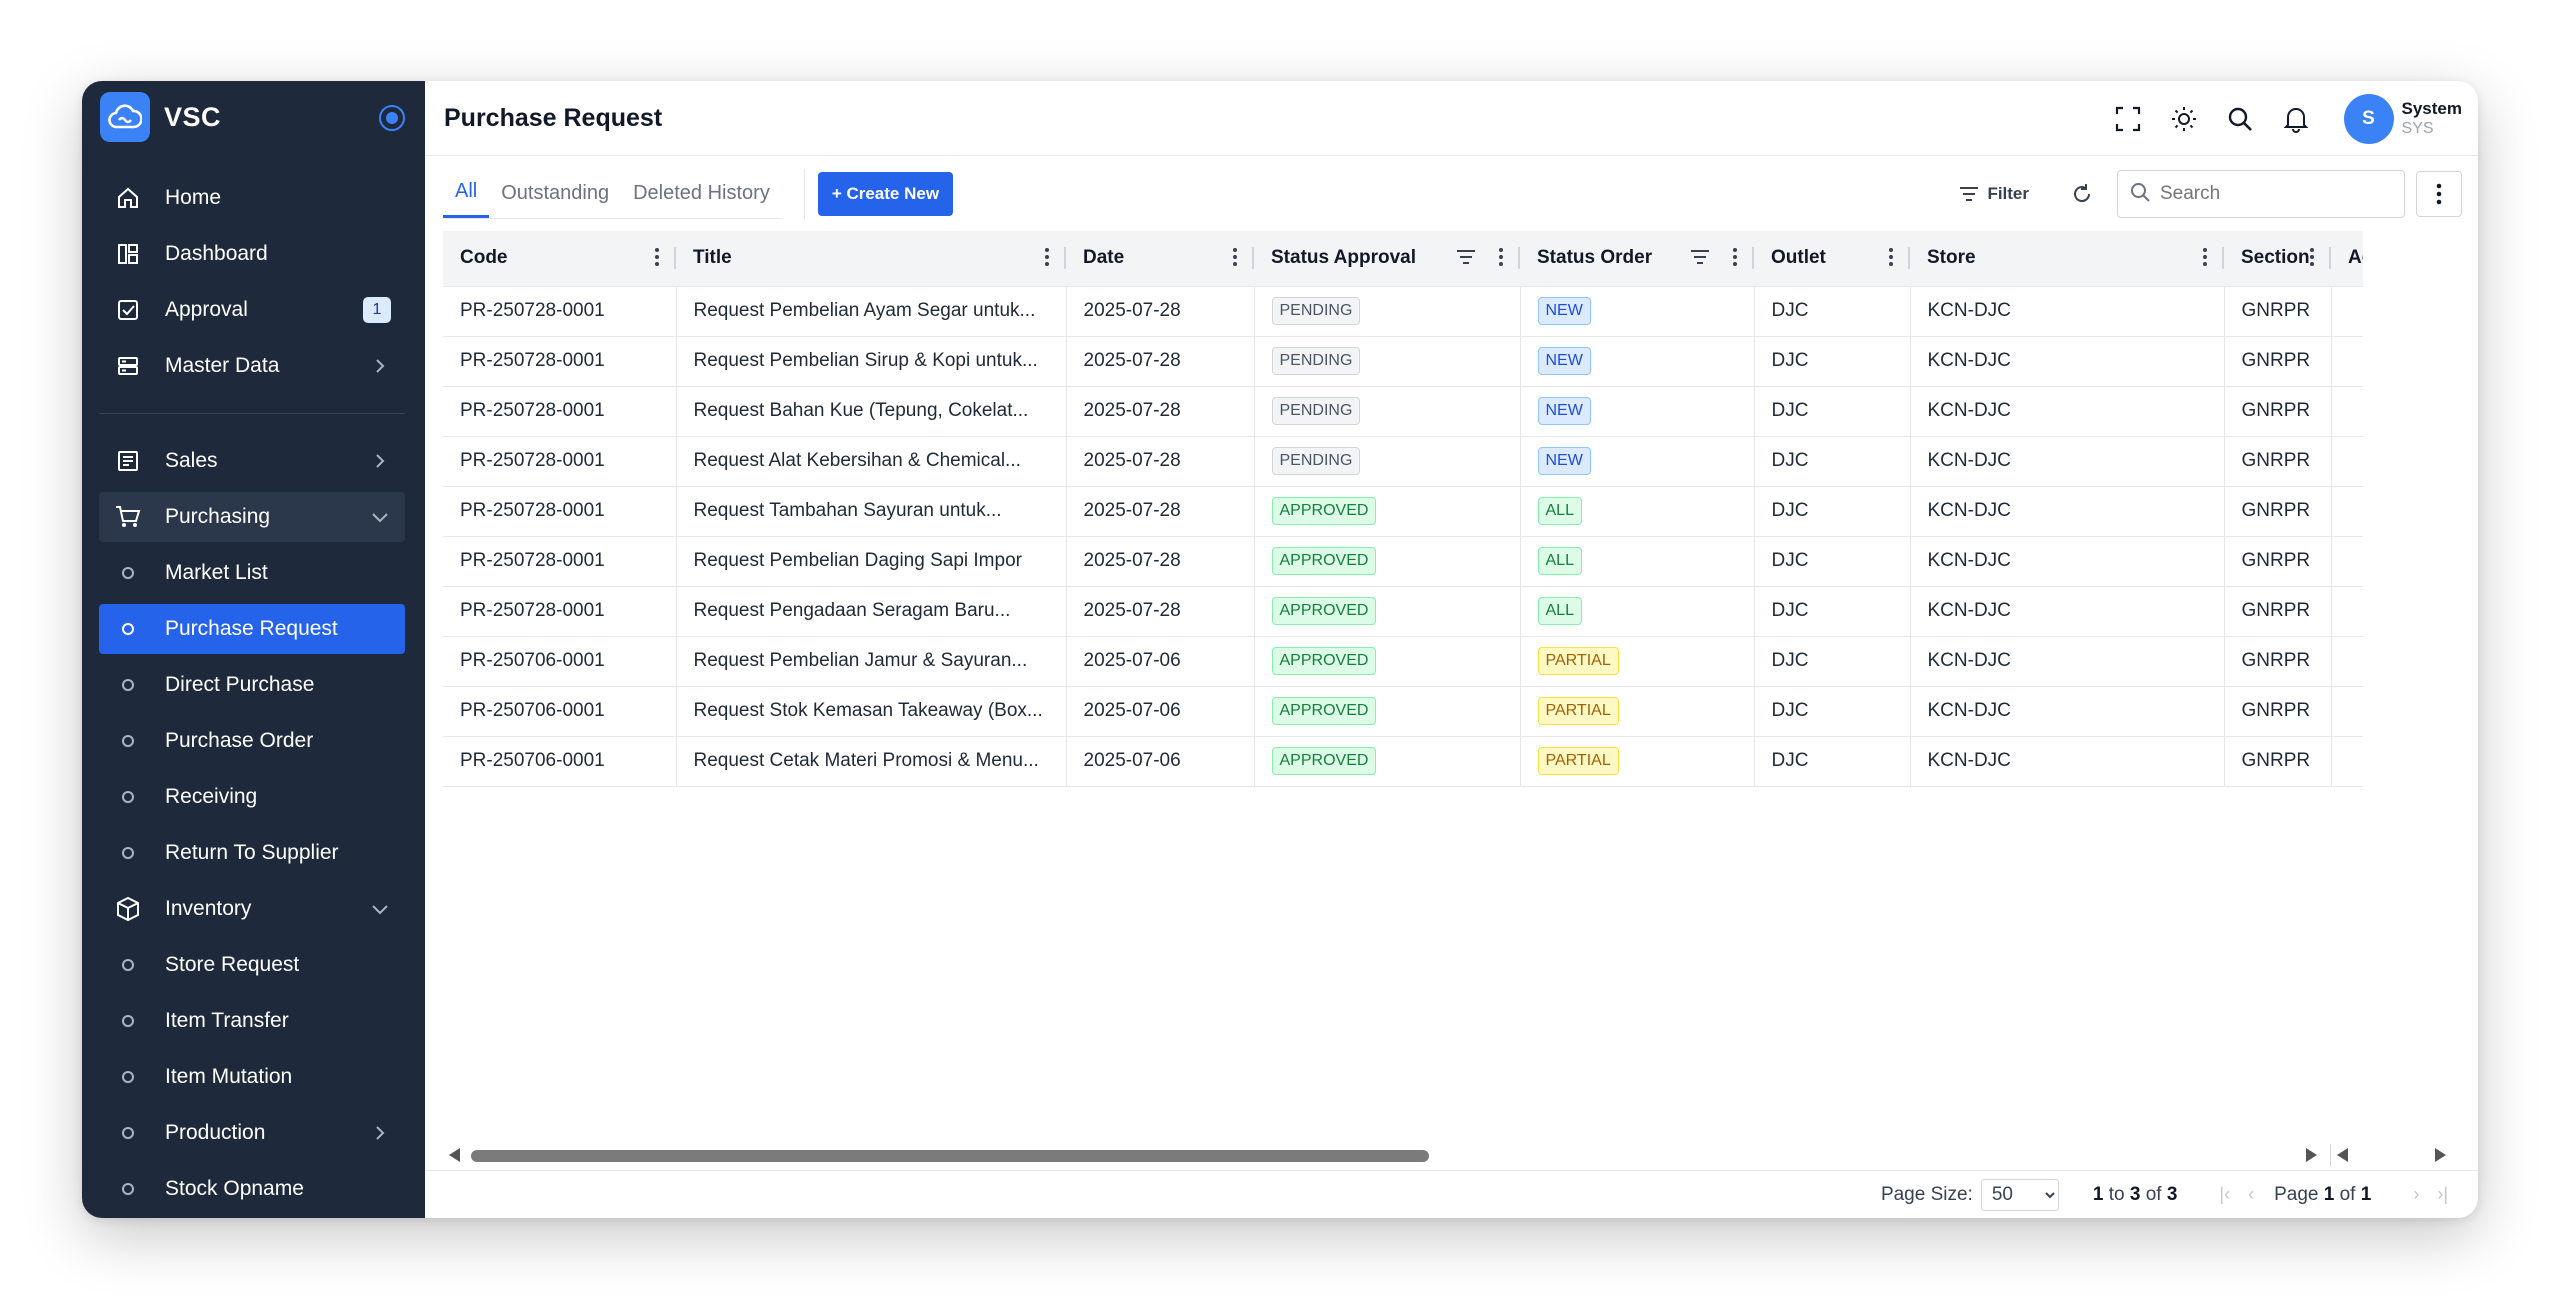  Describe the element at coordinates (252, 629) in the screenshot. I see `sidebar-item-purchase-request: Purchase Request` at that location.